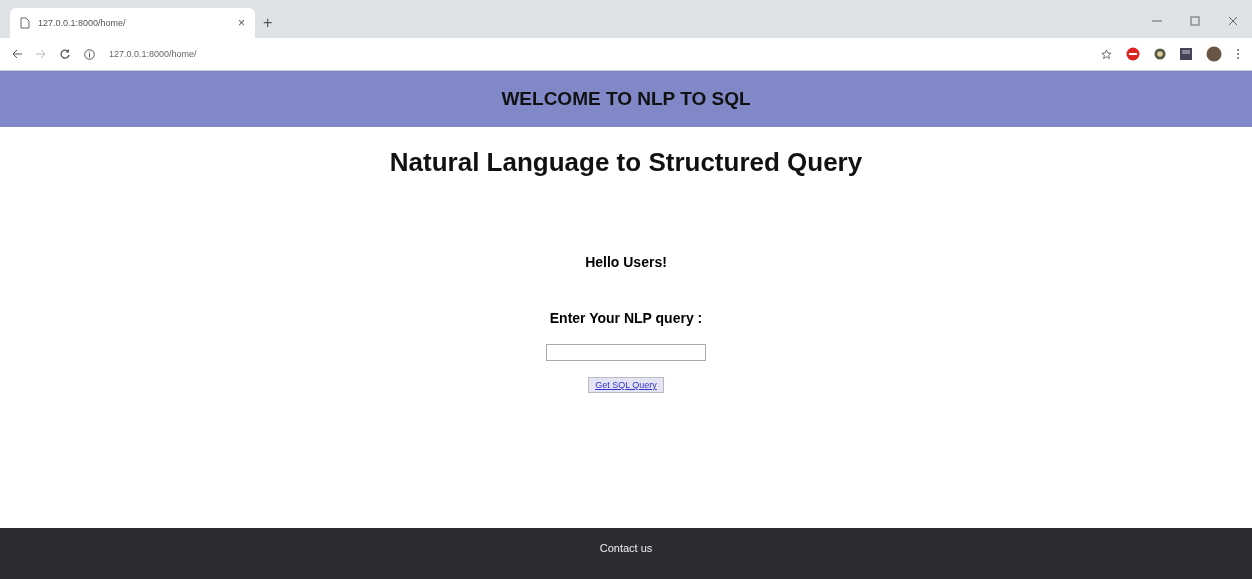  What do you see at coordinates (626, 262) in the screenshot?
I see `greeting-text: Hello Users!` at bounding box center [626, 262].